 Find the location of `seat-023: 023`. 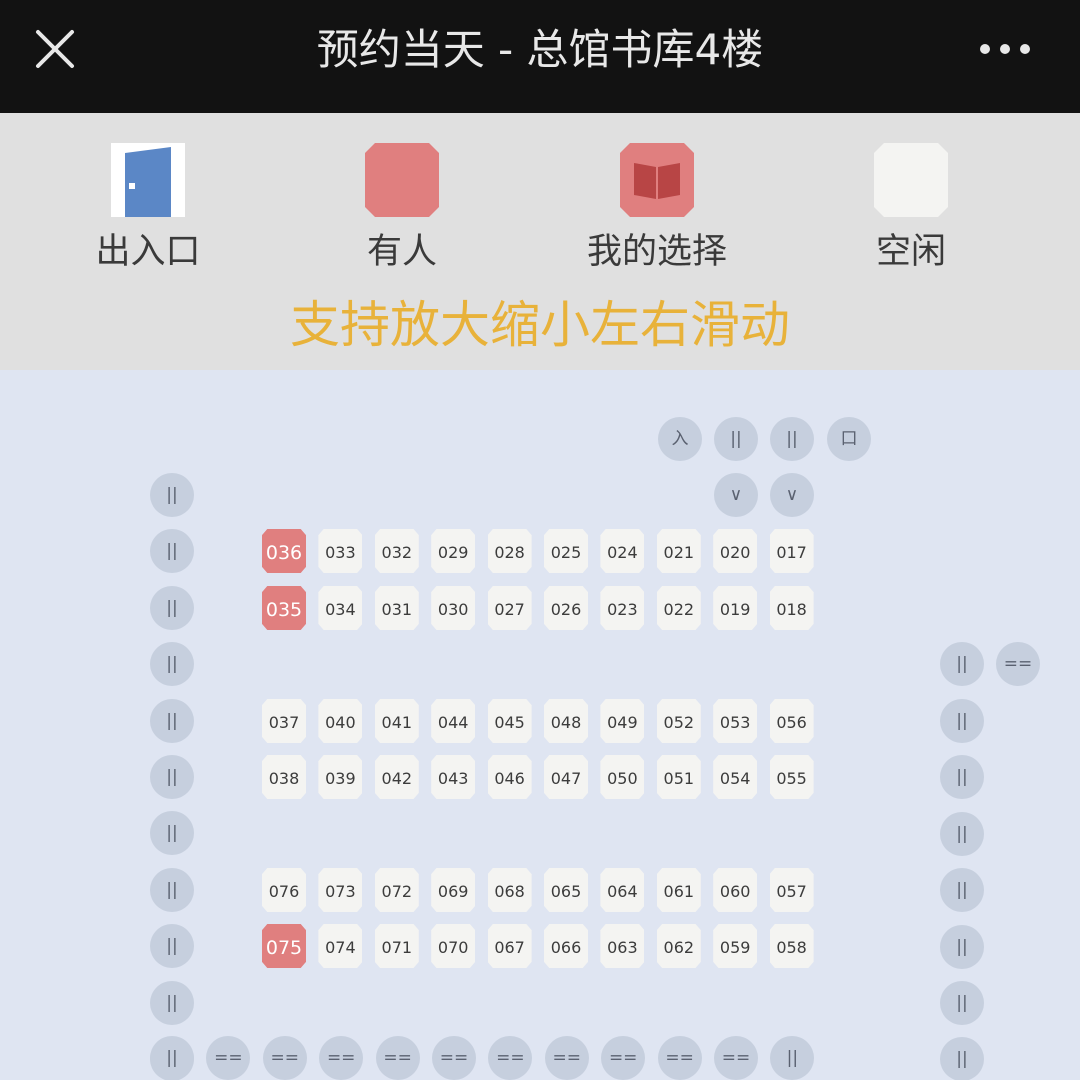

seat-023: 023 is located at coordinates (622, 608).